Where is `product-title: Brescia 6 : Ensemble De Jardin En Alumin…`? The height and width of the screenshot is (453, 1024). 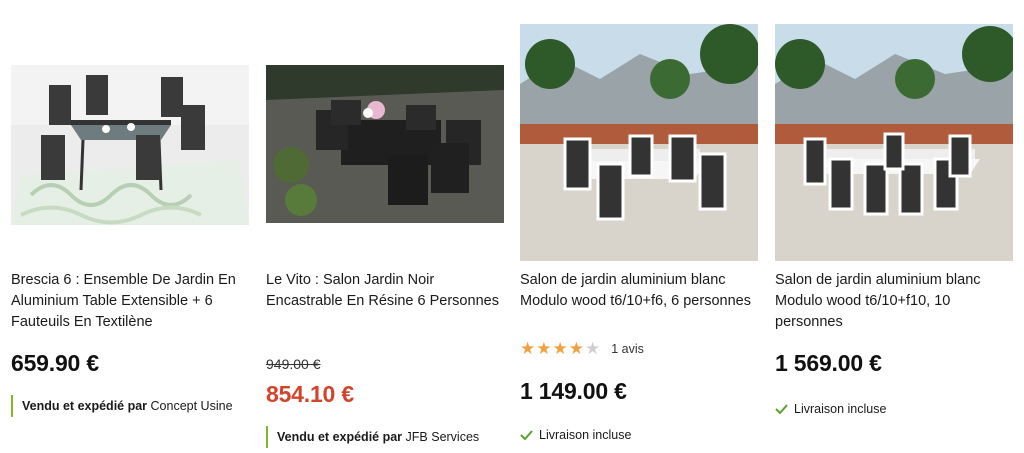
product-title: Brescia 6 : Ensemble De Jardin En Alumin… is located at coordinates (130, 301).